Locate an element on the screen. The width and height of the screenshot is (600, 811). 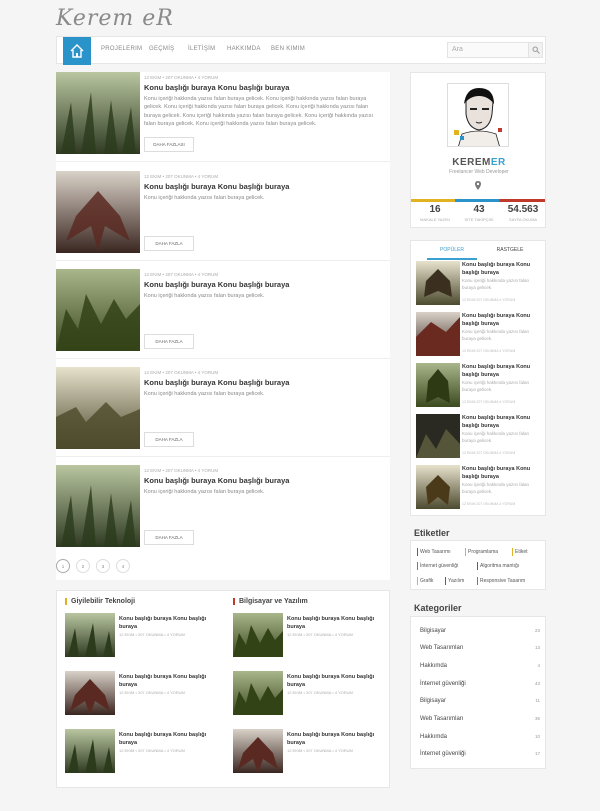
tag-item: Programlama is located at coordinates (482, 552).